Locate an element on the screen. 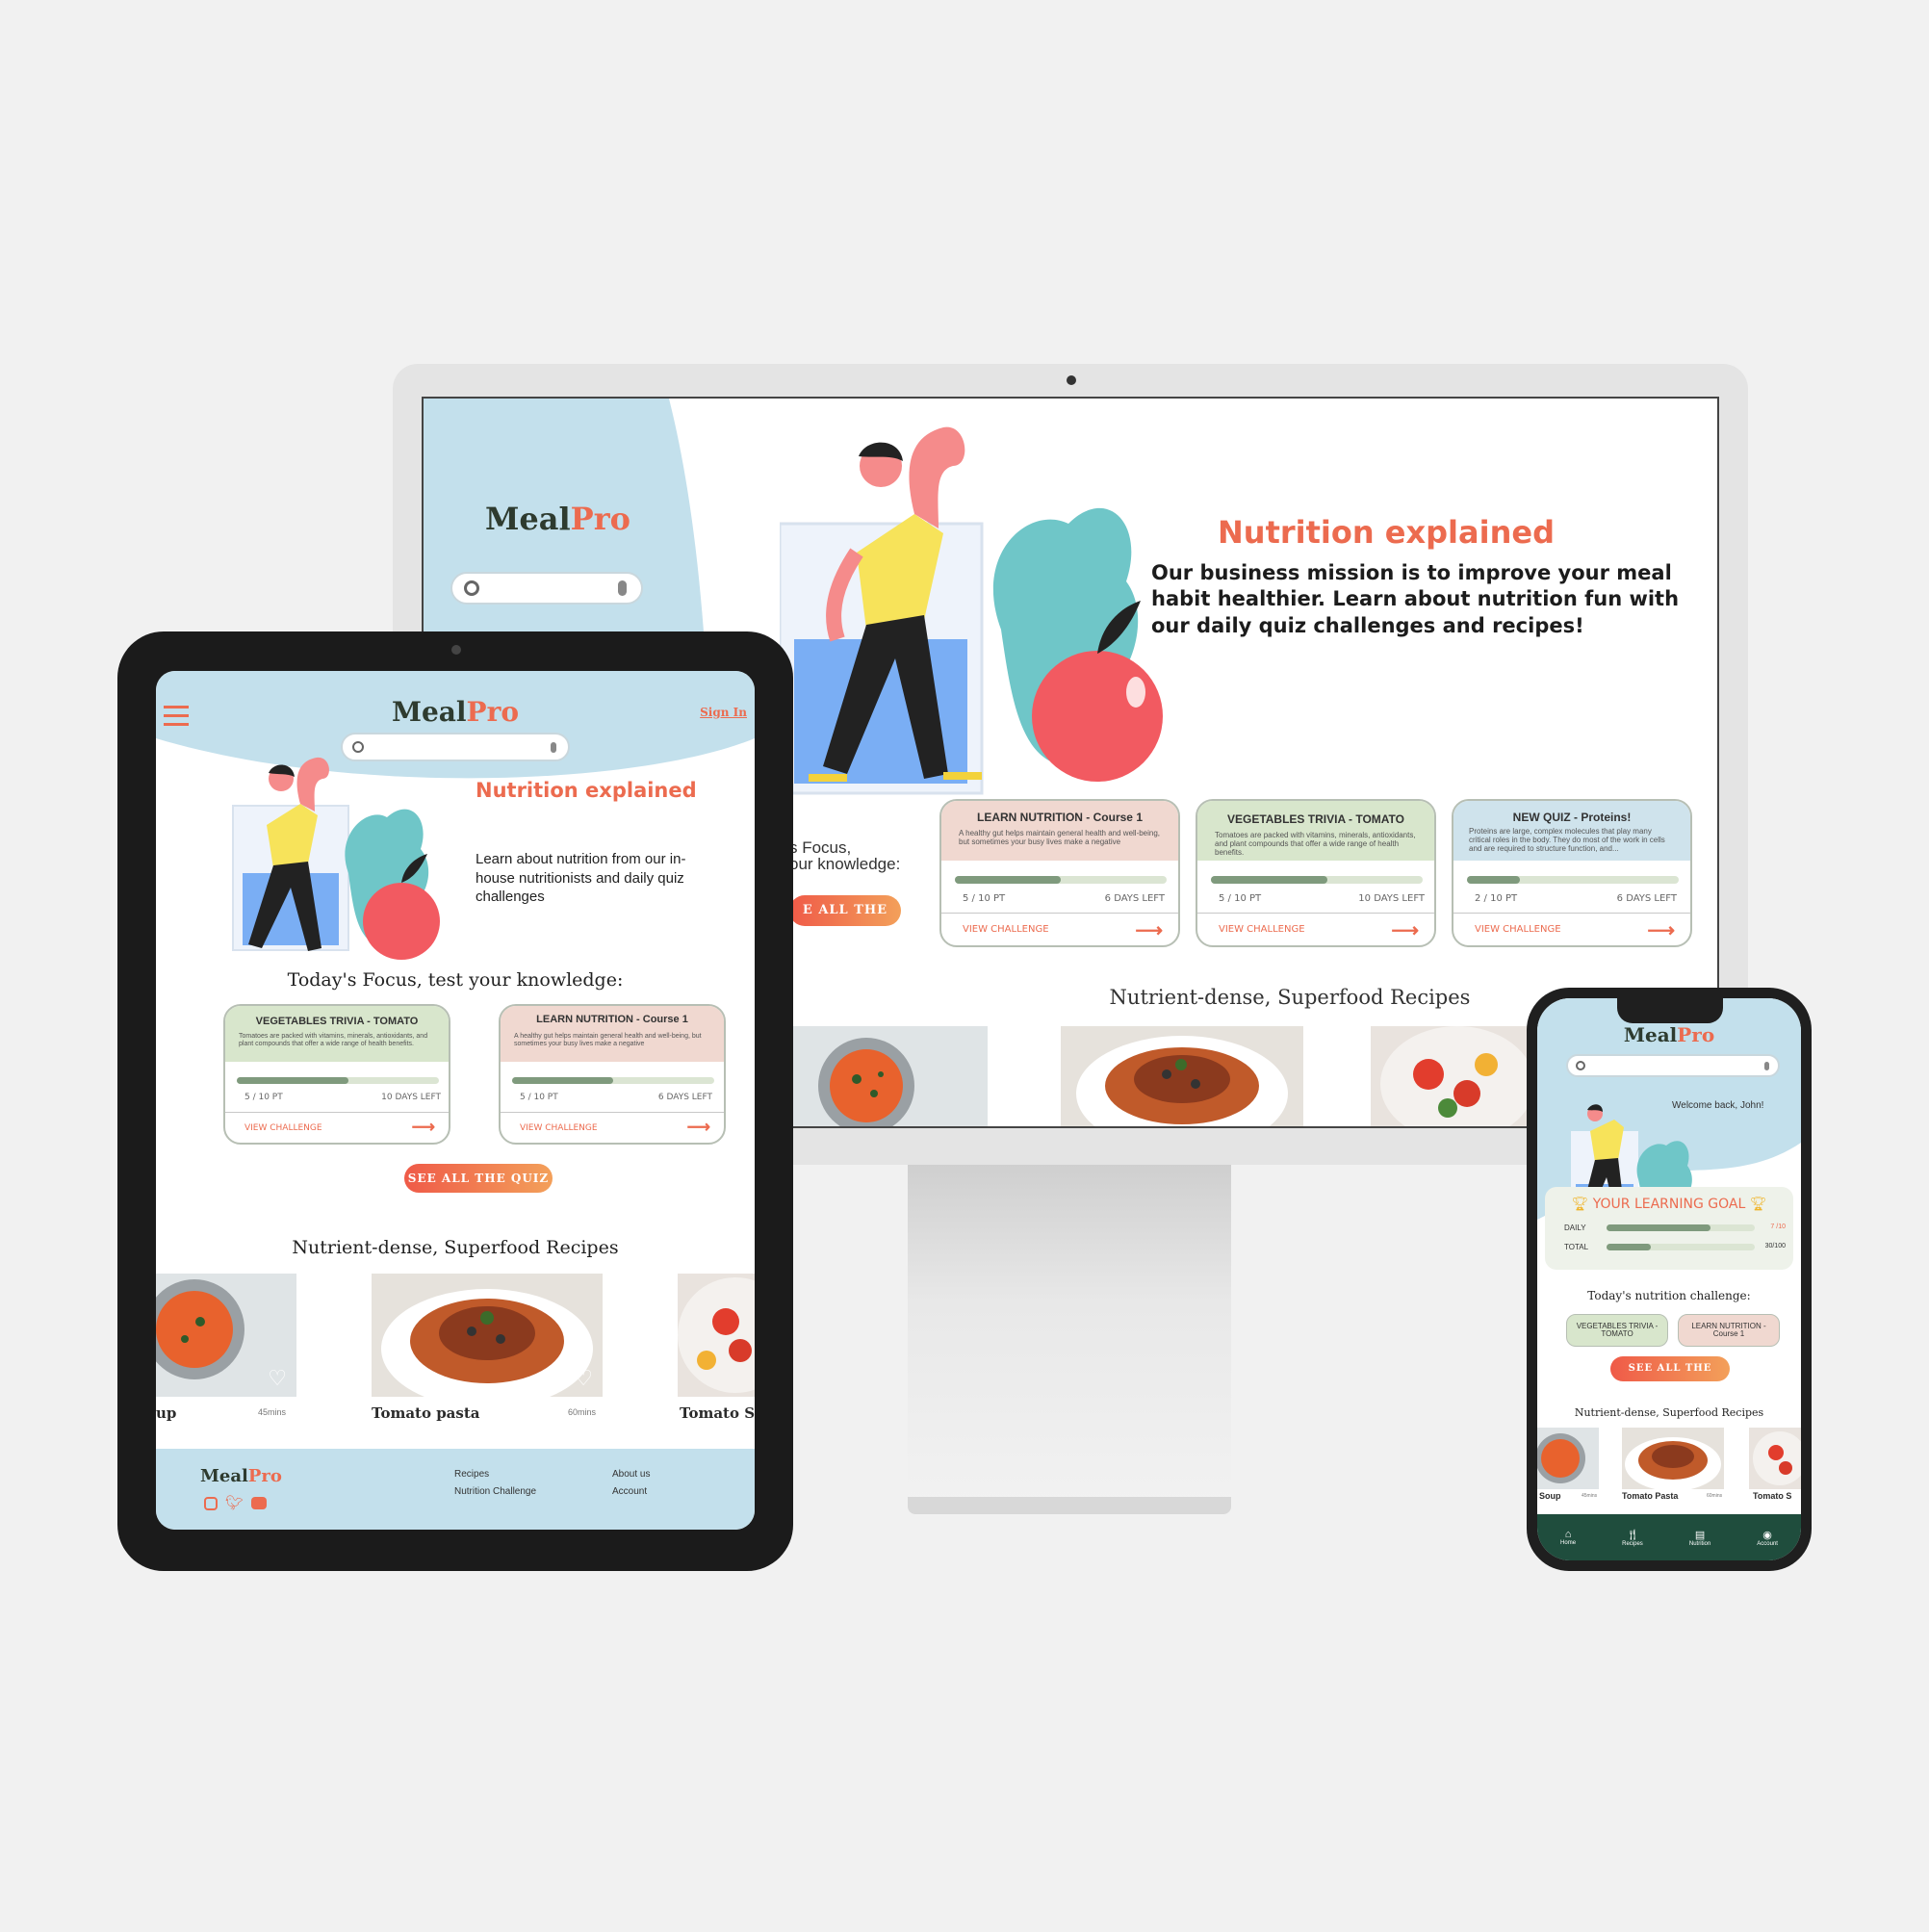 This screenshot has height=1932, width=1929. bottom-nav: ⌂ Home 🍴︎ Recipes ▤ Nutrition ◉ Account is located at coordinates (1669, 1537).